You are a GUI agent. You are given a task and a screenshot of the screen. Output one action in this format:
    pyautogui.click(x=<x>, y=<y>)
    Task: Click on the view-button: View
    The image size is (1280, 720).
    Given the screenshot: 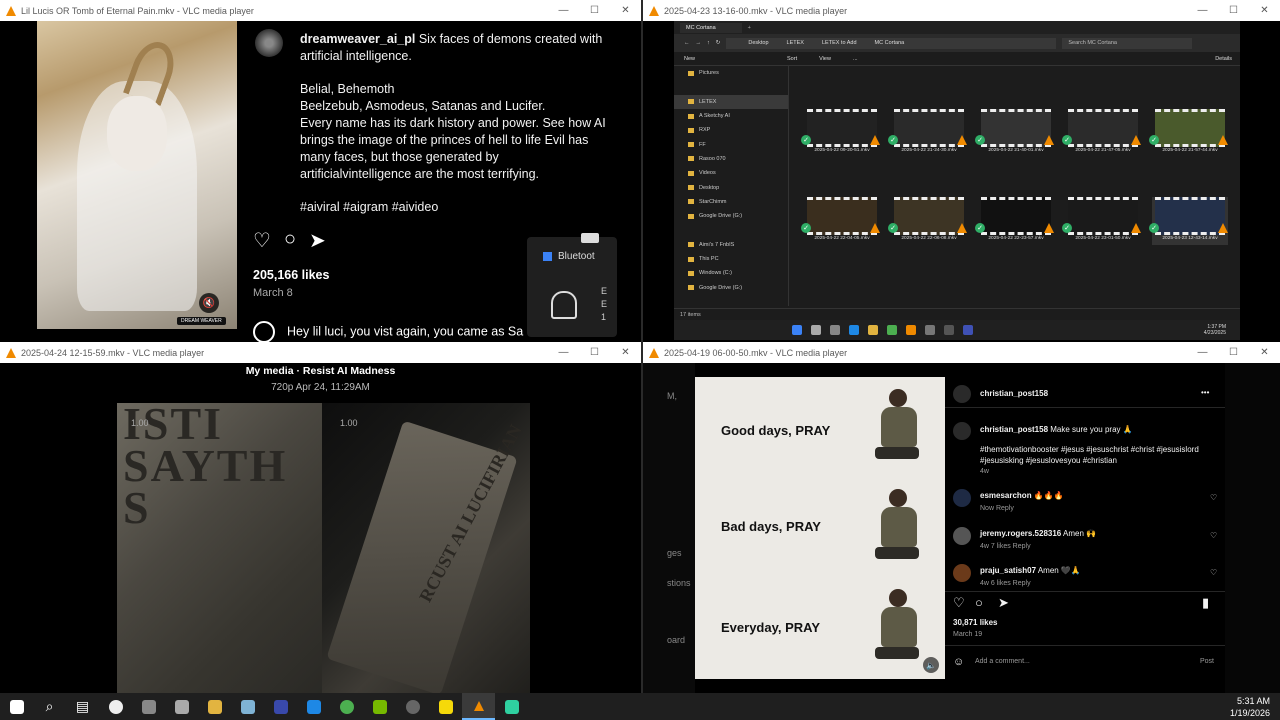 What is the action you would take?
    pyautogui.click(x=825, y=59)
    